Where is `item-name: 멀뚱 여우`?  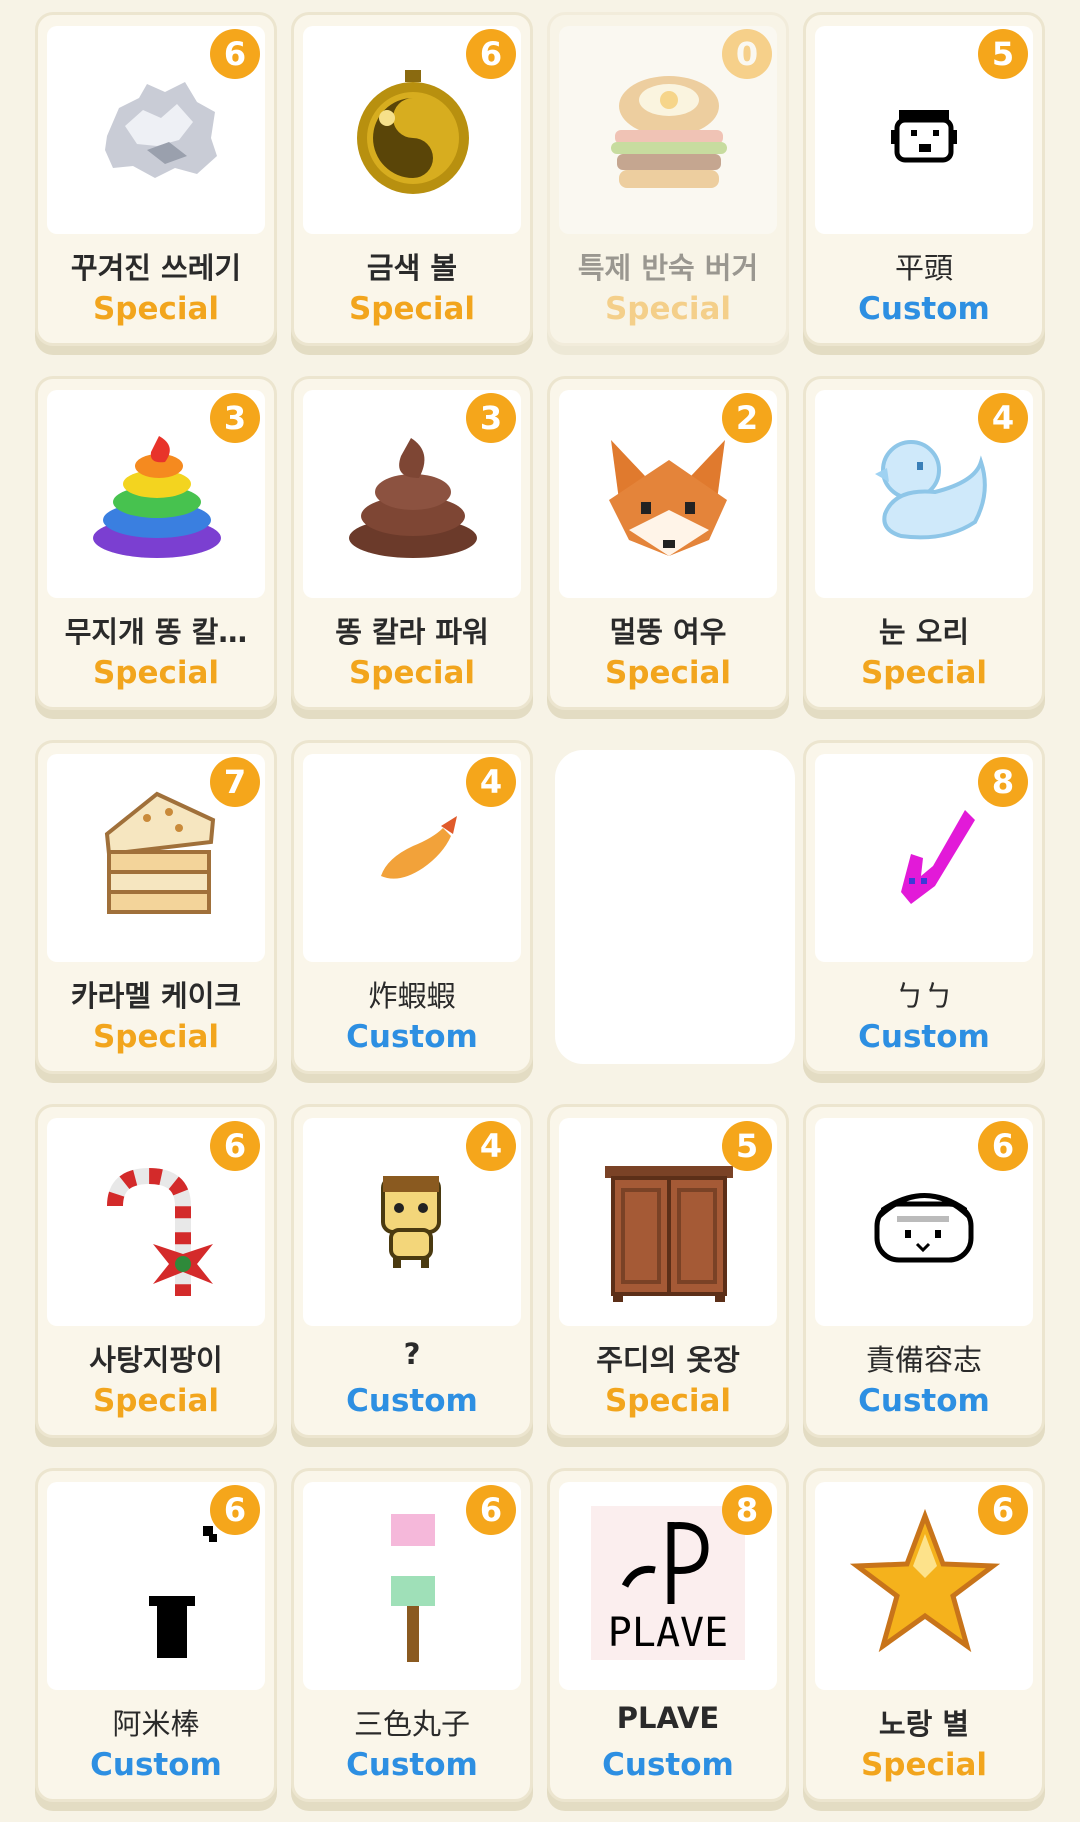
item-name: 멀뚱 여우 is located at coordinates (668, 632).